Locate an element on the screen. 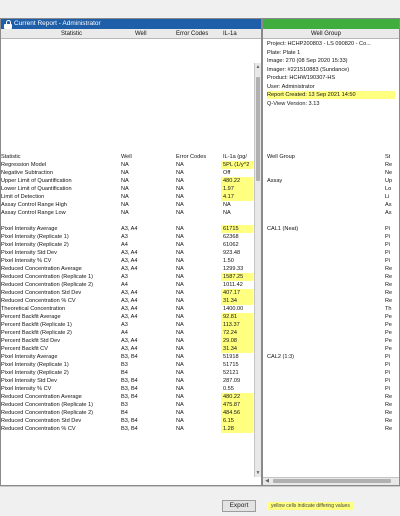 This screenshot has width=400, height=516. table-row: Percent Backfit Average A3, A4 NA 92.81 is located at coordinates (131, 317).